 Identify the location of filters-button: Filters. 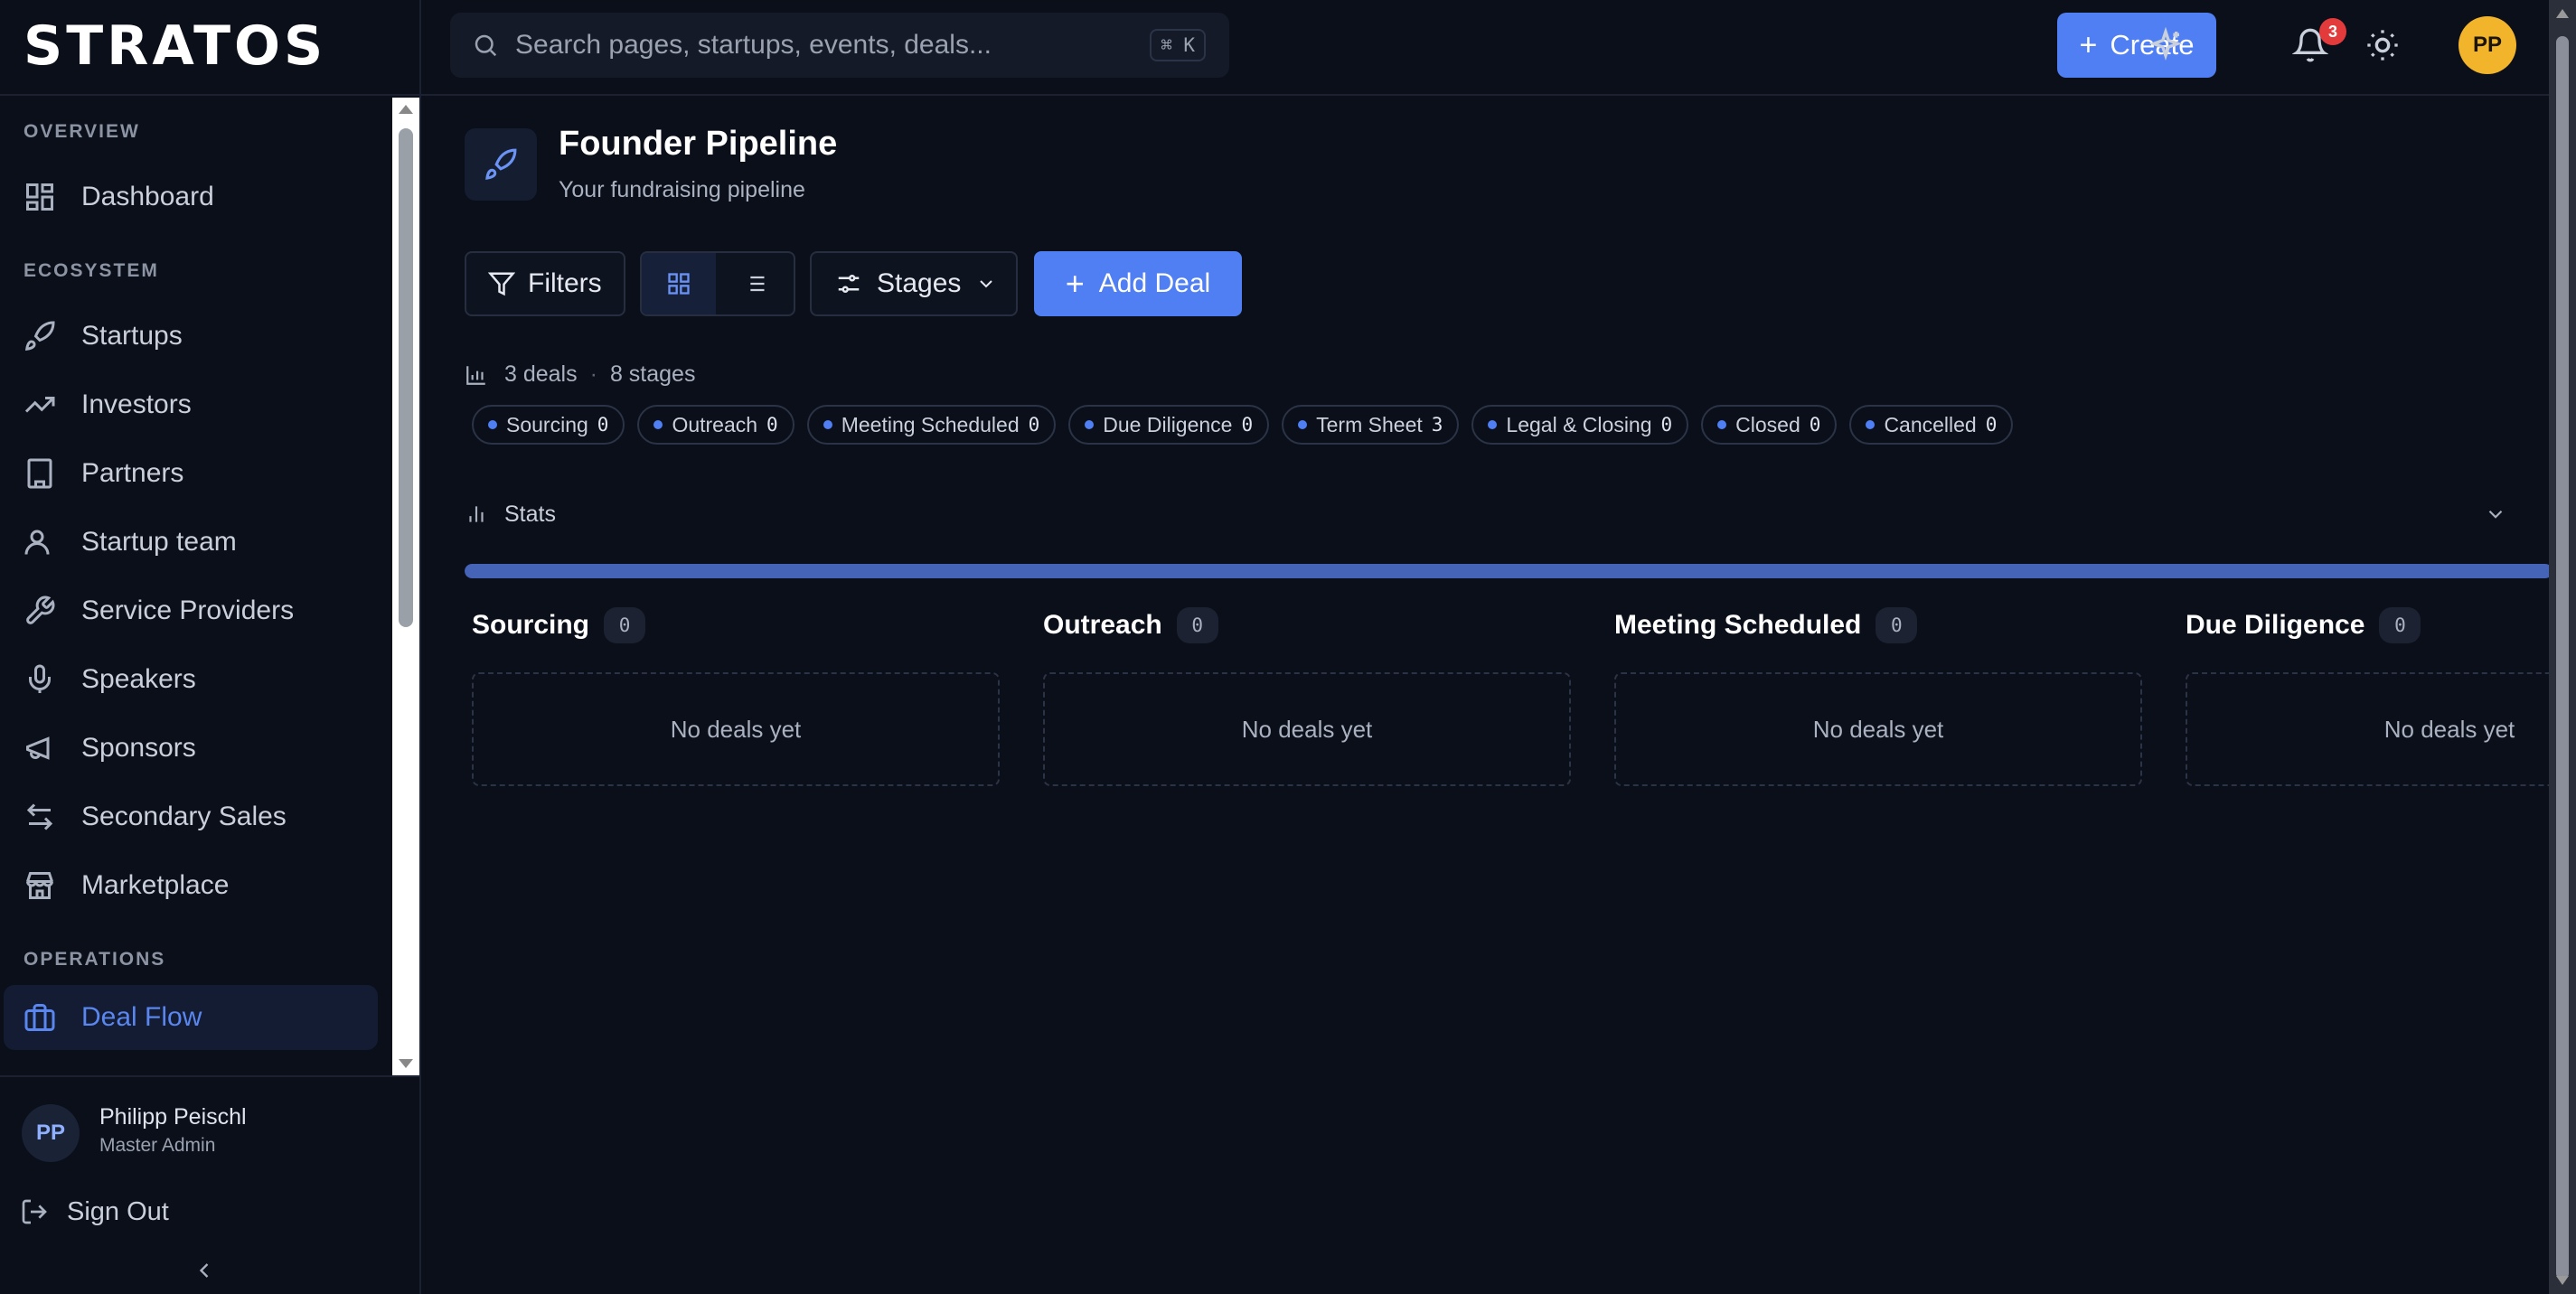
(545, 283).